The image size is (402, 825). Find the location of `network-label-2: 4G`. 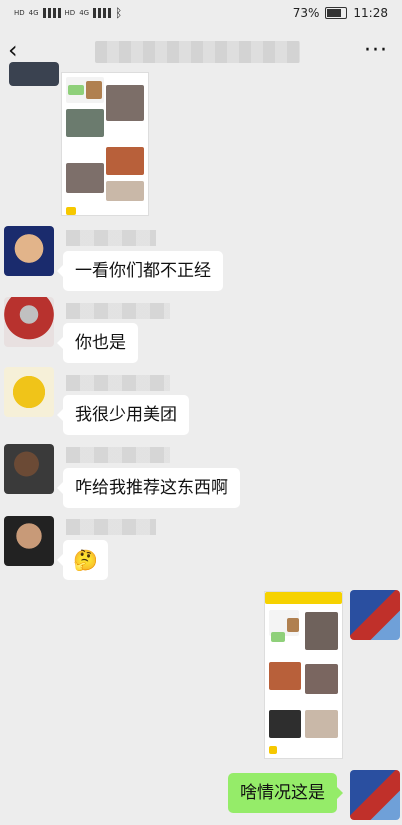

network-label-2: 4G is located at coordinates (84, 12).